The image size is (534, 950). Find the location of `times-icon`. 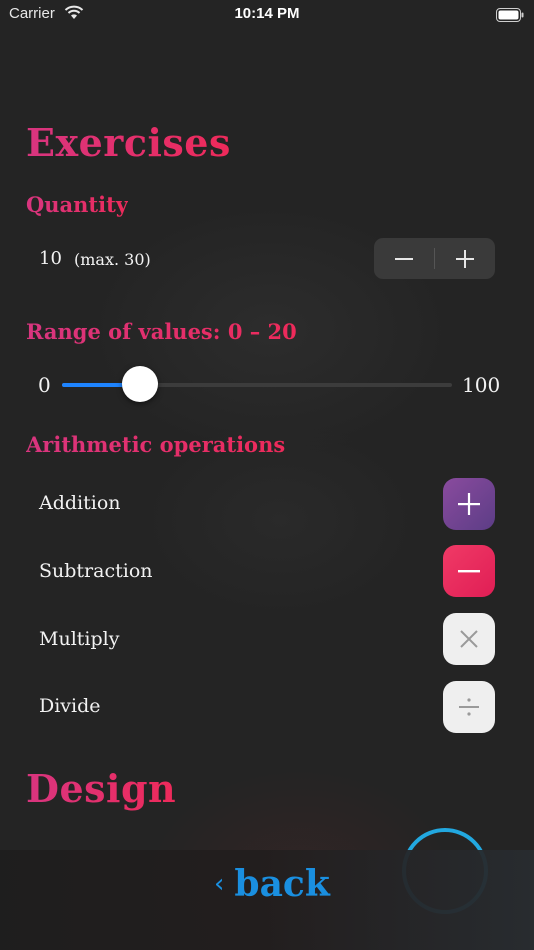

times-icon is located at coordinates (469, 639).